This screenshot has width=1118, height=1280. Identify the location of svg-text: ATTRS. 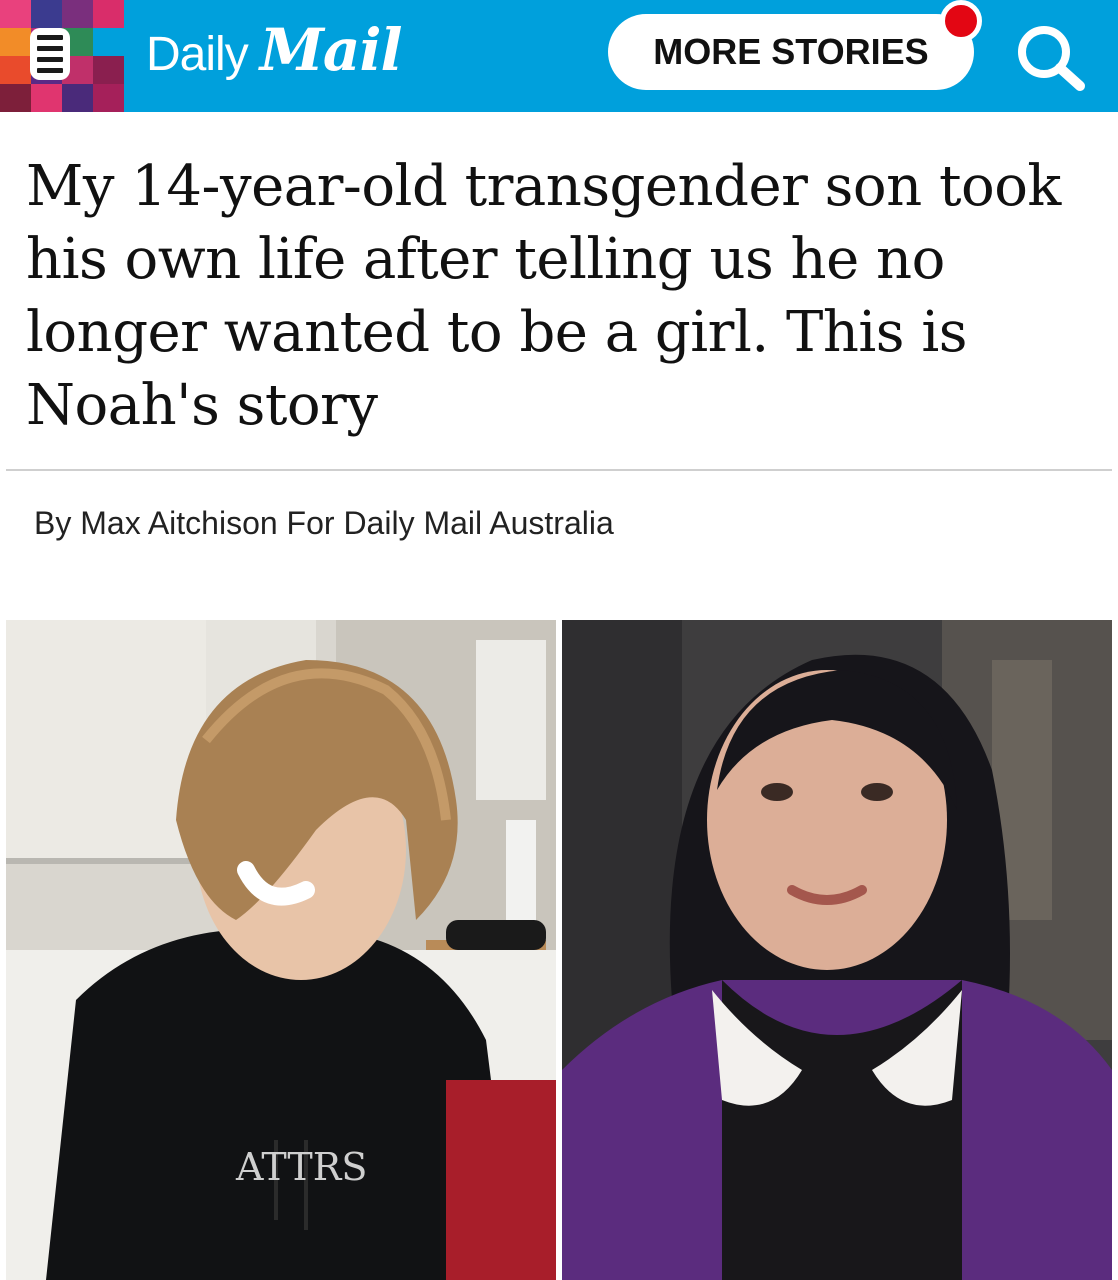
(301, 1167).